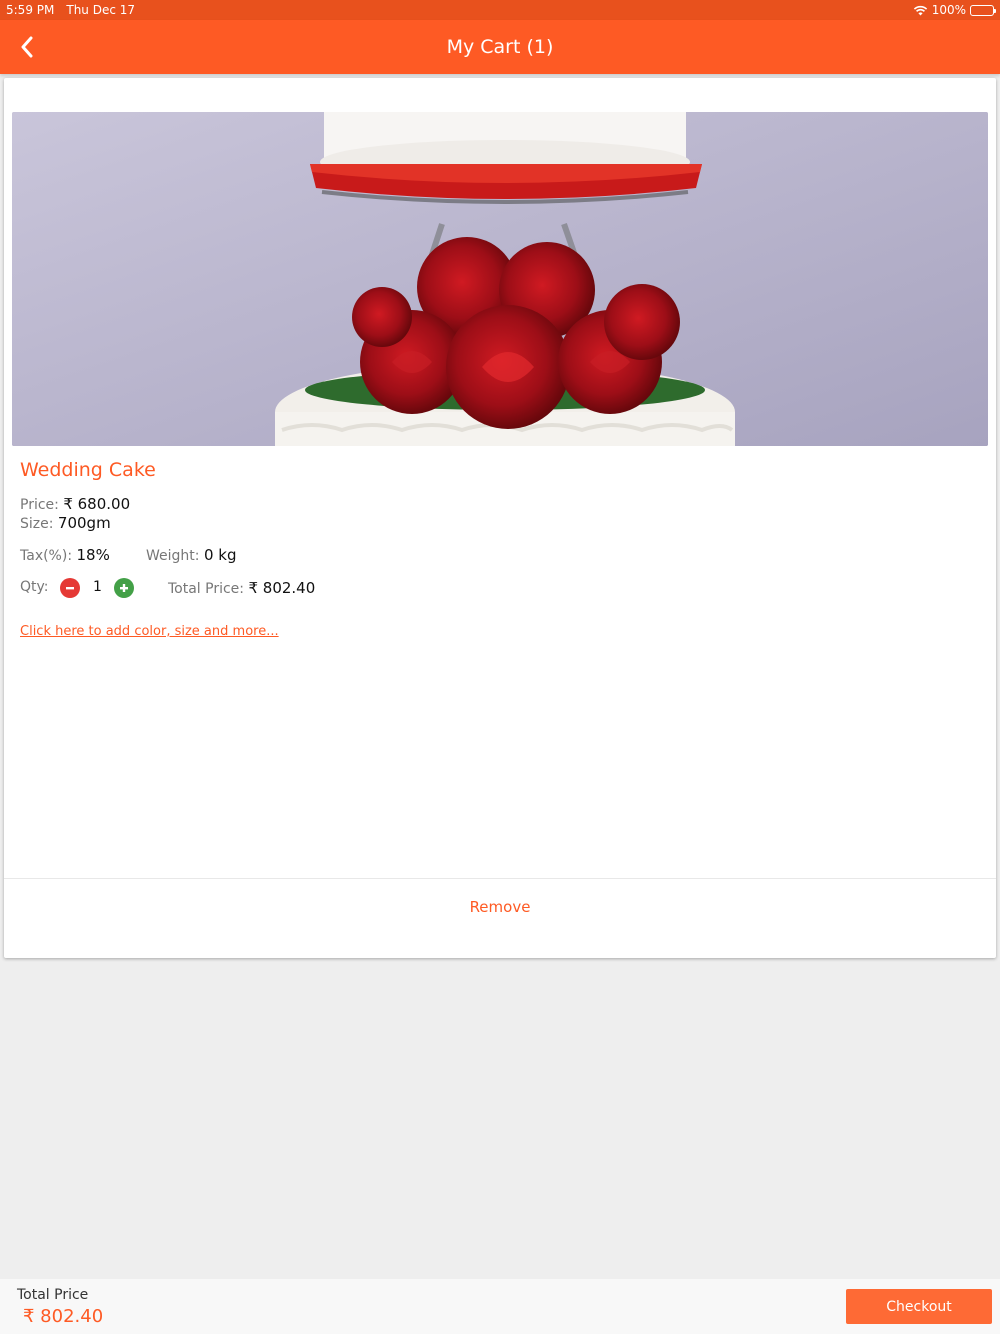 The height and width of the screenshot is (1334, 1000). I want to click on price-label: Price:, so click(39, 505).